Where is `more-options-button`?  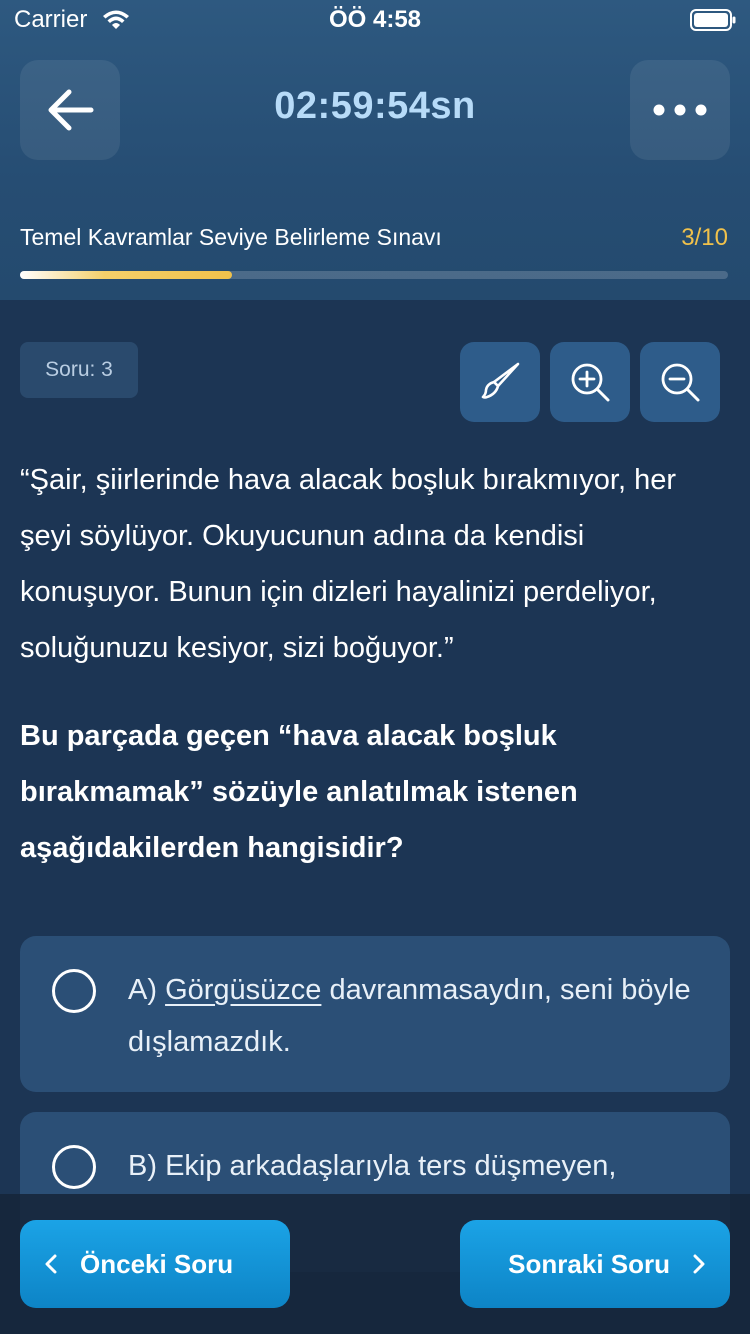 more-options-button is located at coordinates (680, 110).